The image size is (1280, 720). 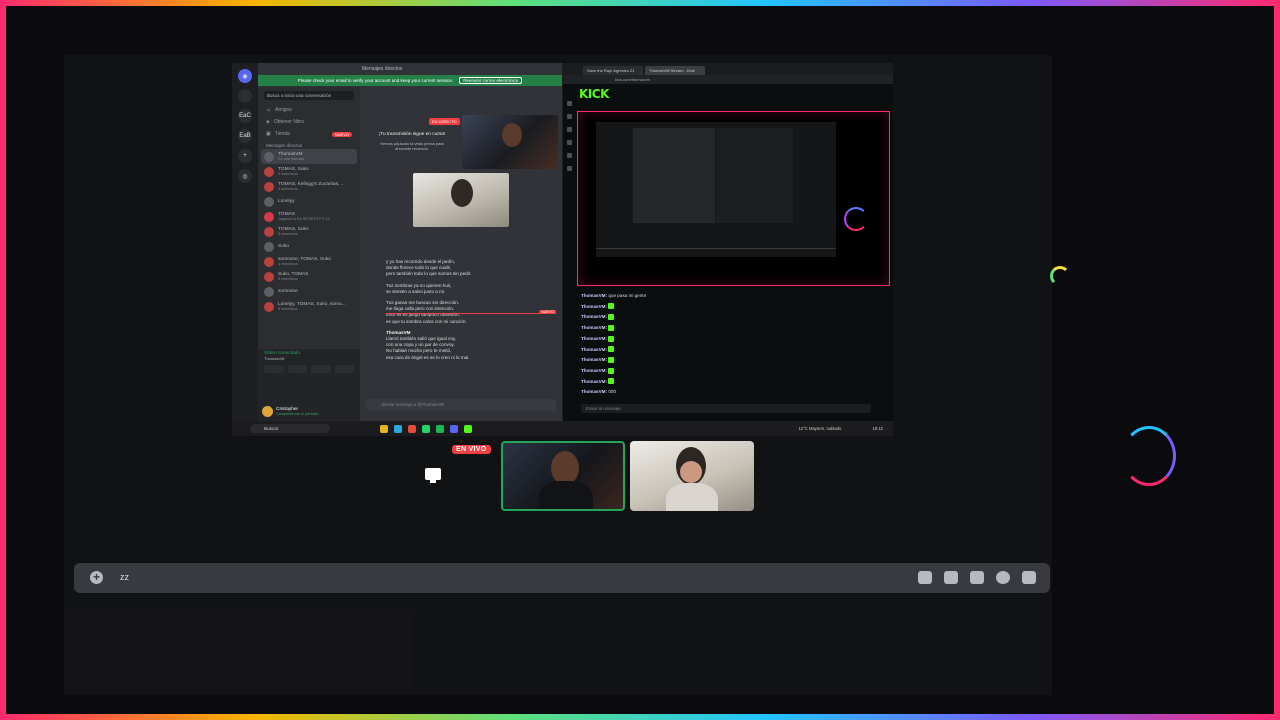 I want to click on add-server-icon: +, so click(x=245, y=156).